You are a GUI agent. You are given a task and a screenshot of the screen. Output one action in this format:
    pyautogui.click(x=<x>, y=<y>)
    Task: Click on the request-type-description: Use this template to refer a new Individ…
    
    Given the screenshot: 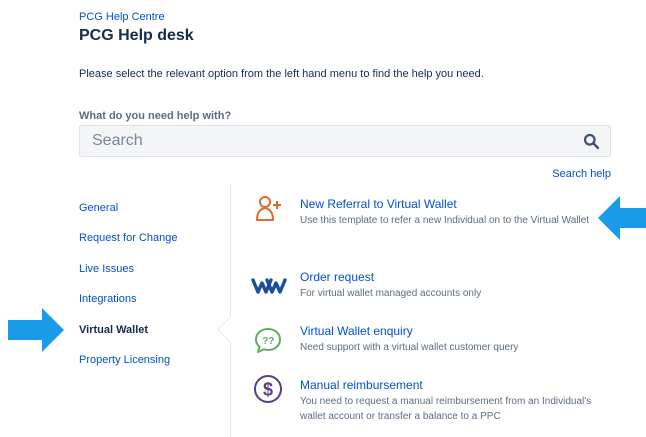 What is the action you would take?
    pyautogui.click(x=445, y=220)
    